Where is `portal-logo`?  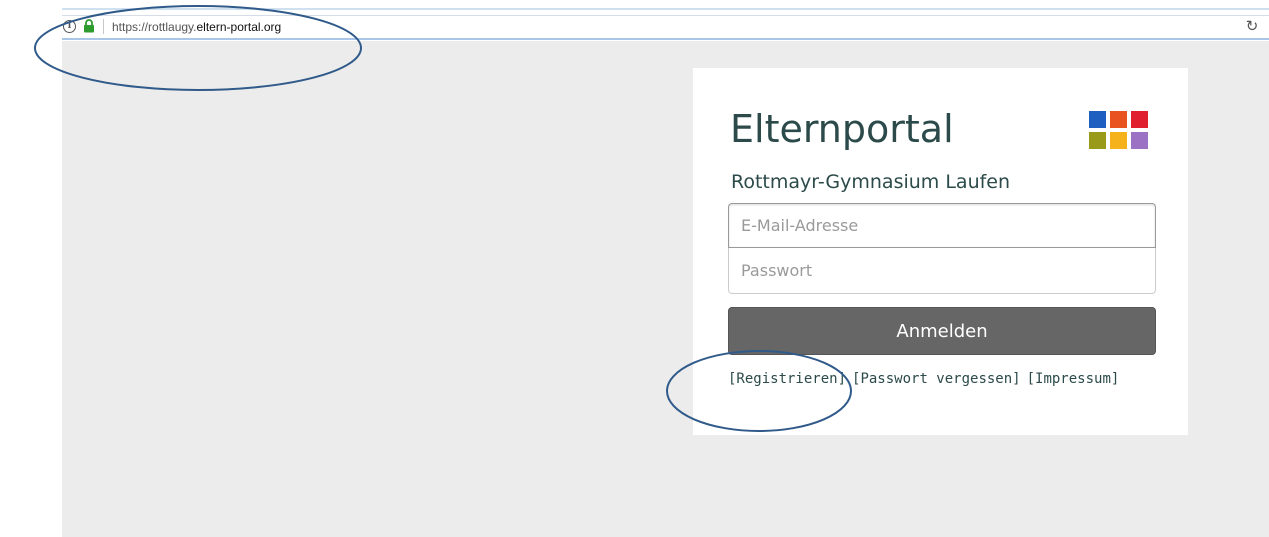
portal-logo is located at coordinates (1119, 130).